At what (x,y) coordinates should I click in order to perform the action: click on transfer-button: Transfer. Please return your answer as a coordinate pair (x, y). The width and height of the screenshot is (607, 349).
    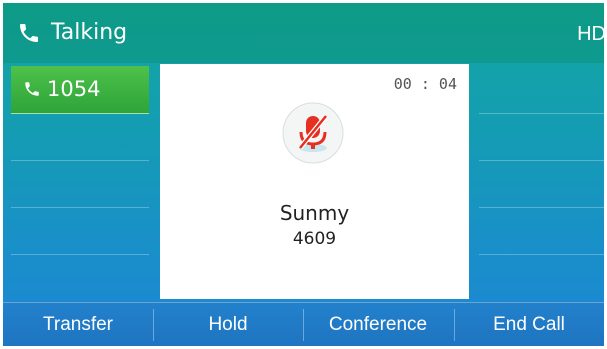
    Looking at the image, I should click on (78, 324).